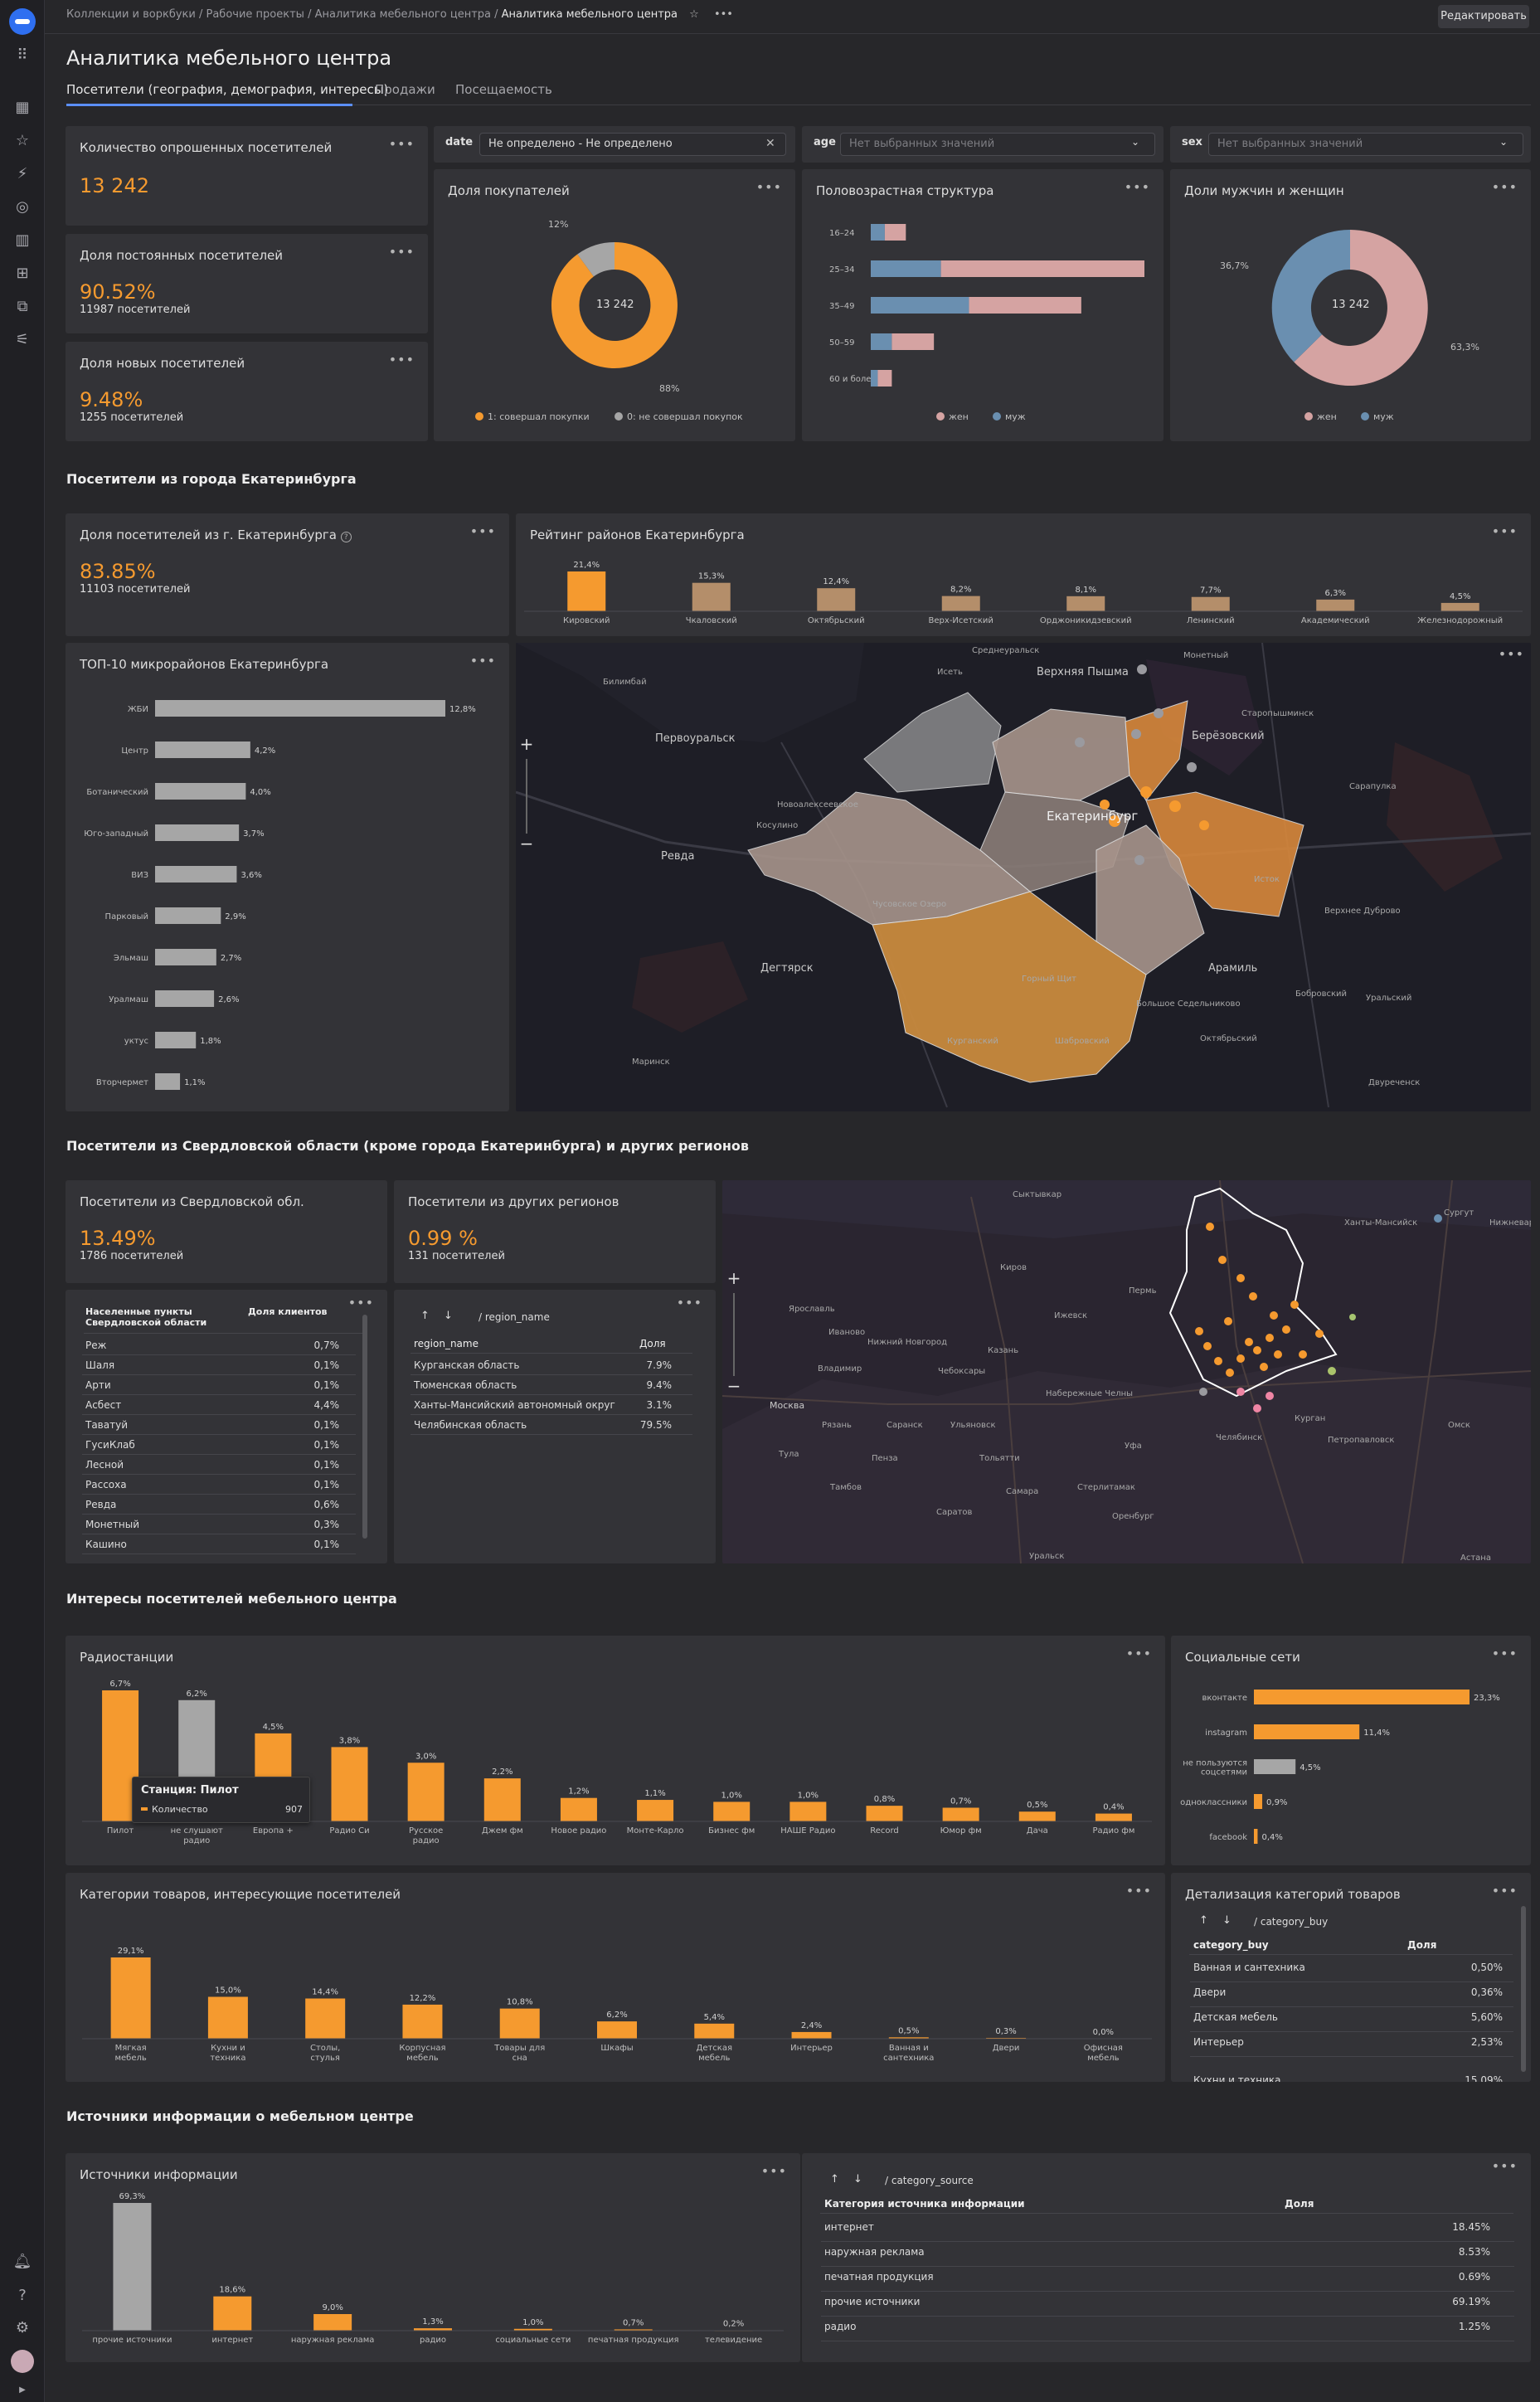 The image size is (1540, 2402). What do you see at coordinates (23, 2361) in the screenshot?
I see `avatar` at bounding box center [23, 2361].